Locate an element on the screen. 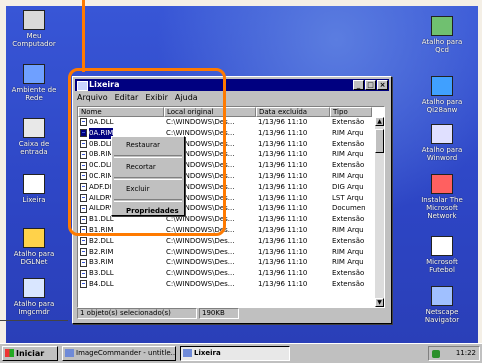 The height and width of the screenshot is (363, 482). desktop-icon-right-1: Atalho para Qi28anw is located at coordinates (442, 95).